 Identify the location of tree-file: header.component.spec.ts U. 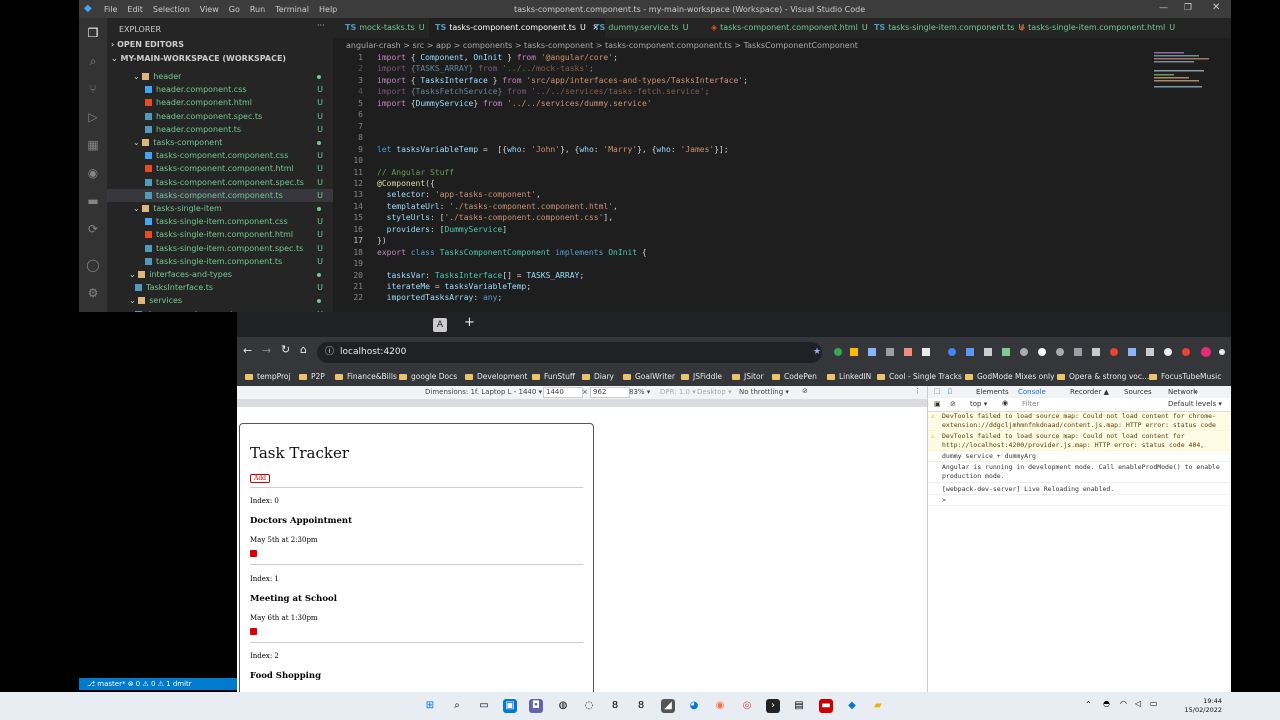
(220, 116).